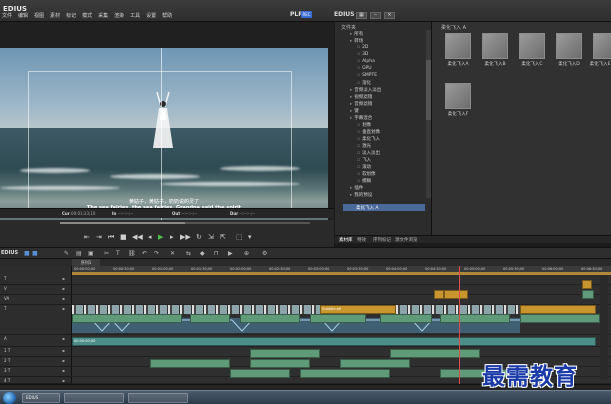 The image size is (611, 404). What do you see at coordinates (375, 15) in the screenshot?
I see `minimize-icon: ‒` at bounding box center [375, 15].